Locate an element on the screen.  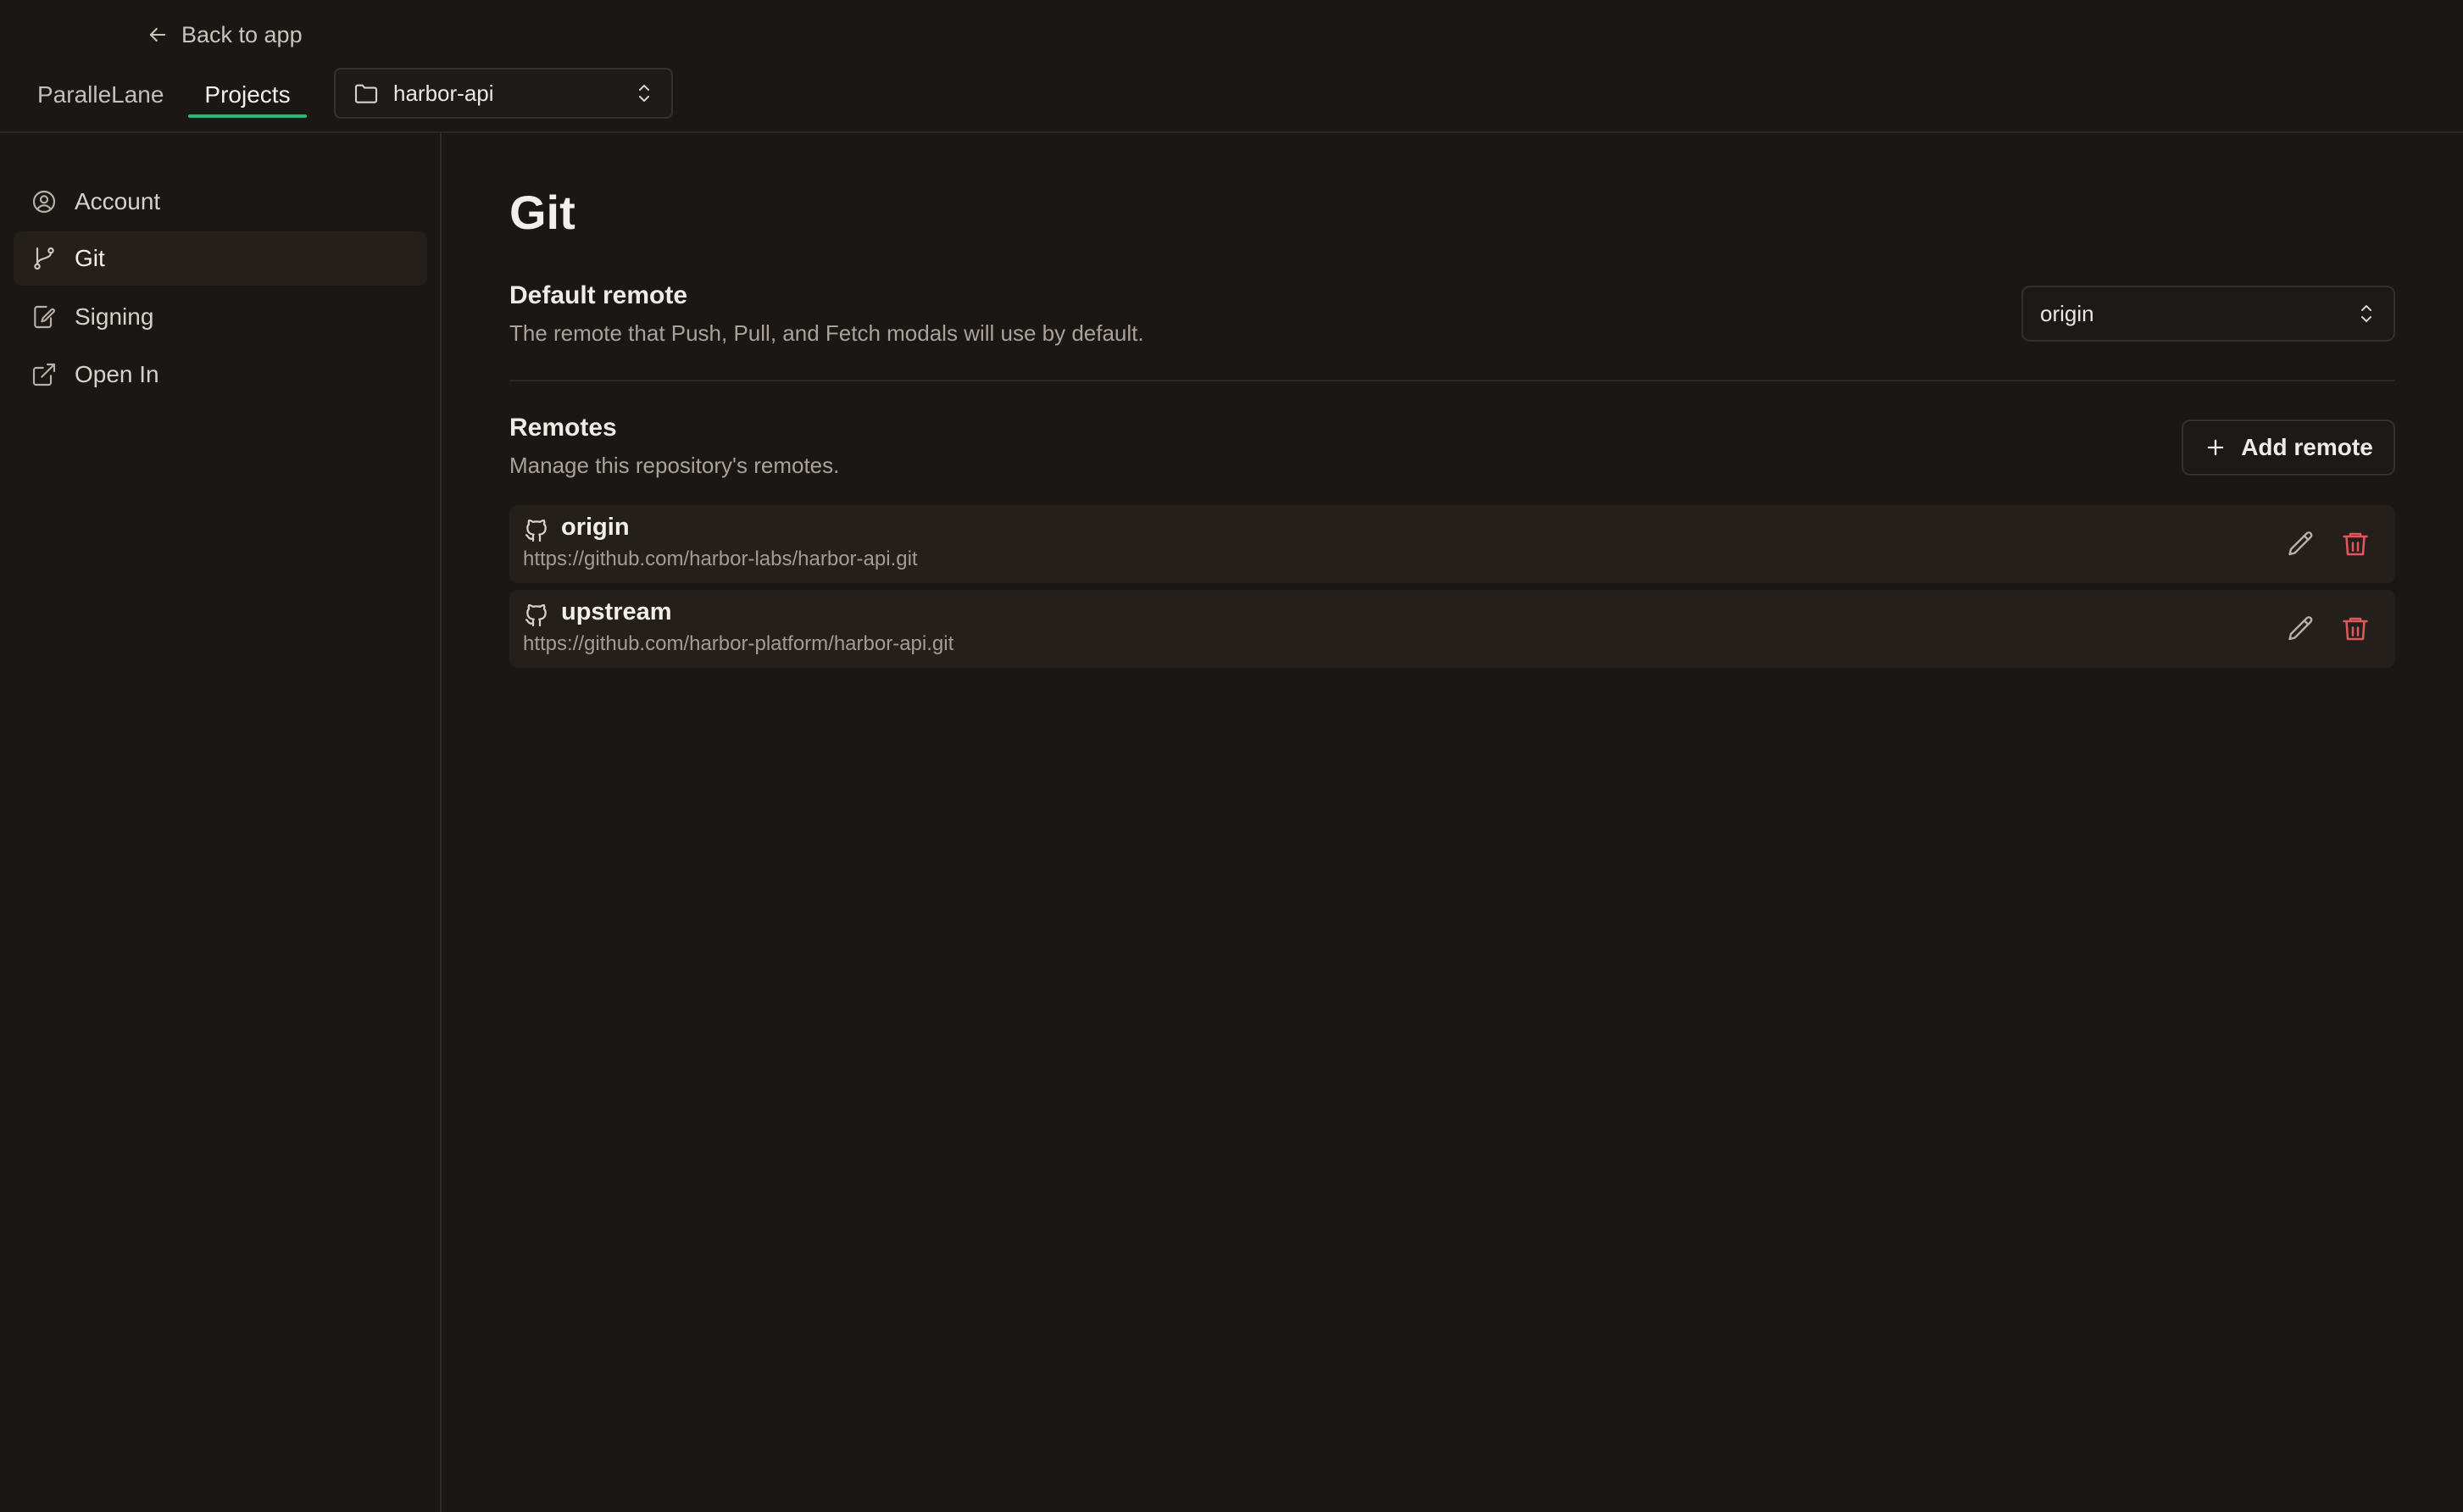
sidebar-item-label: Git is located at coordinates (90, 258).